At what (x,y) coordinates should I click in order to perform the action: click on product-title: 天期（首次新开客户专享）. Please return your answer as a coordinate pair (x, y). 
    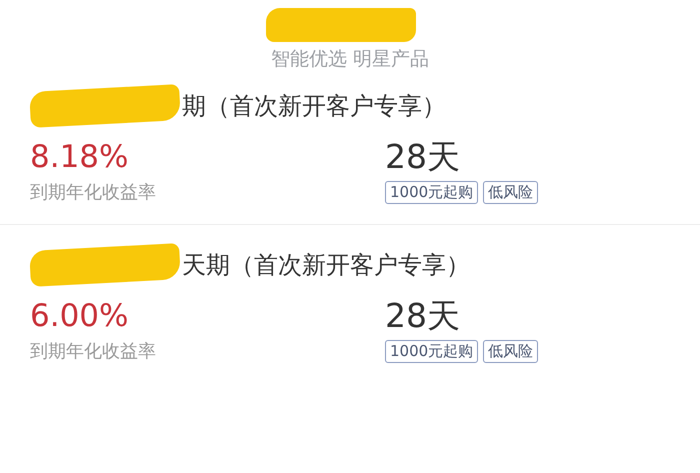
    Looking at the image, I should click on (326, 266).